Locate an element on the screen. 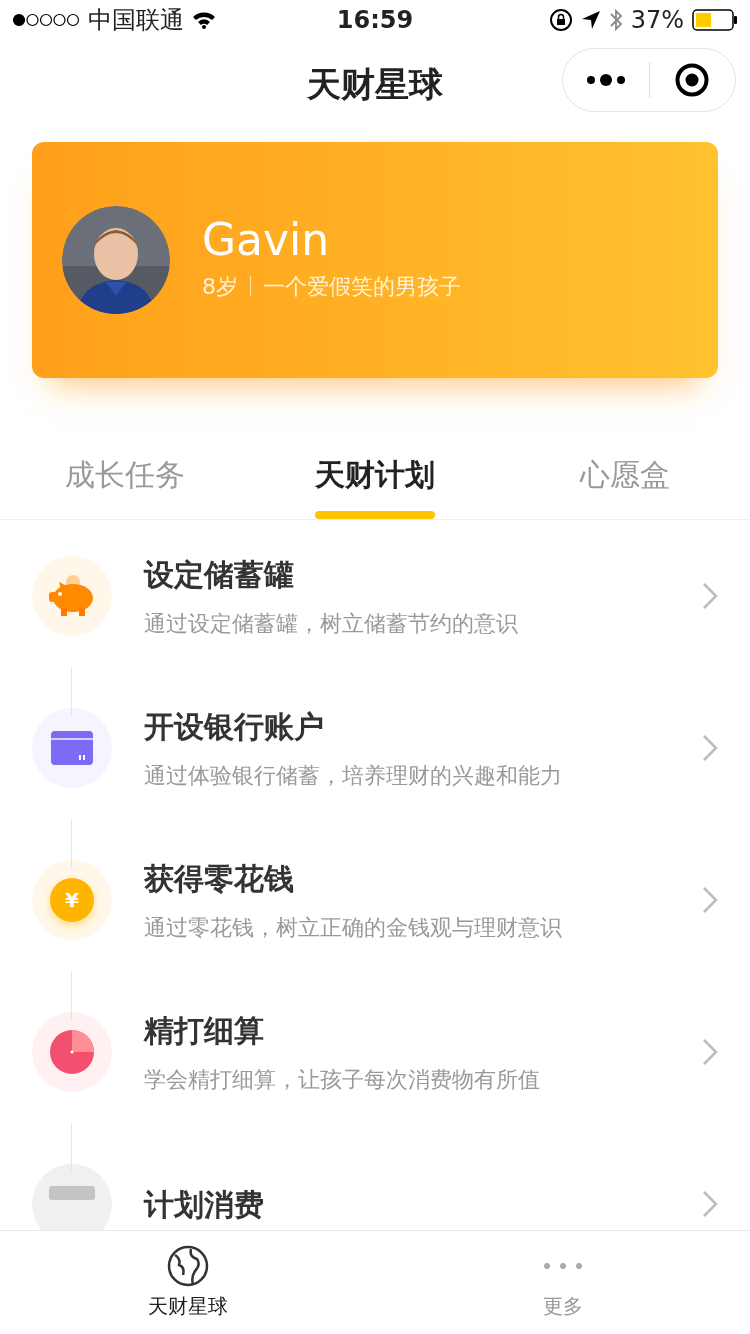 This screenshot has height=1334, width=750. more-icon is located at coordinates (605, 80).